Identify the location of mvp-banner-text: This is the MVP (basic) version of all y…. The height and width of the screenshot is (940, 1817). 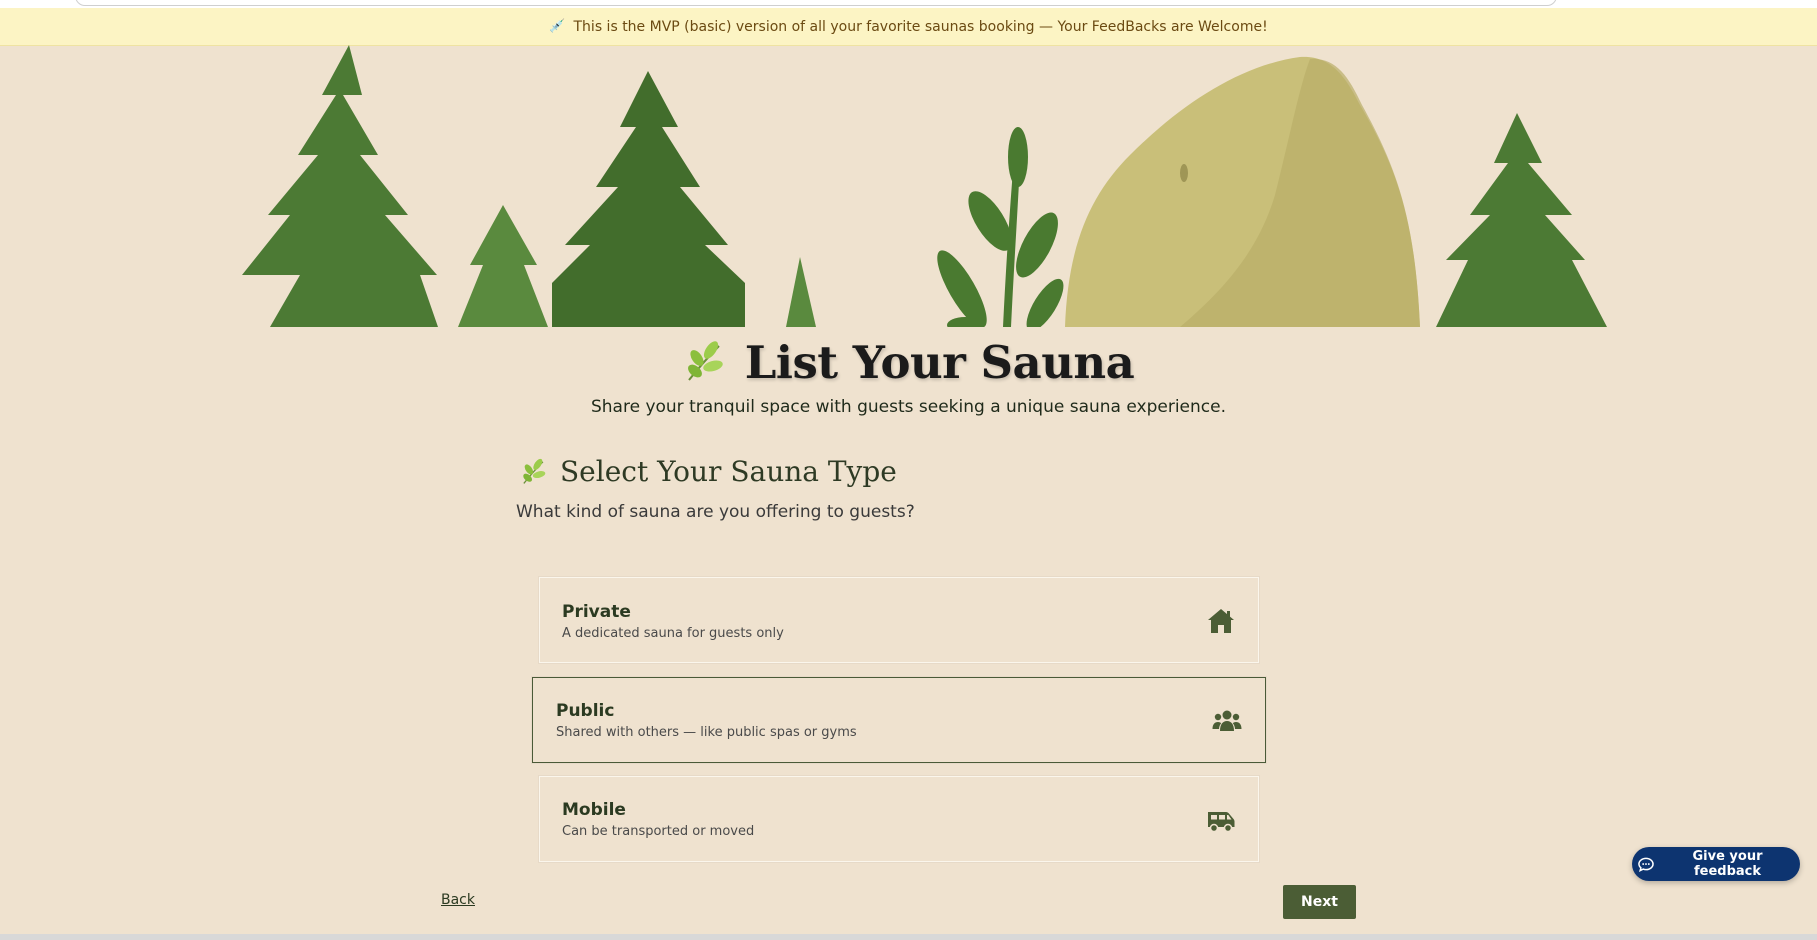
(920, 26).